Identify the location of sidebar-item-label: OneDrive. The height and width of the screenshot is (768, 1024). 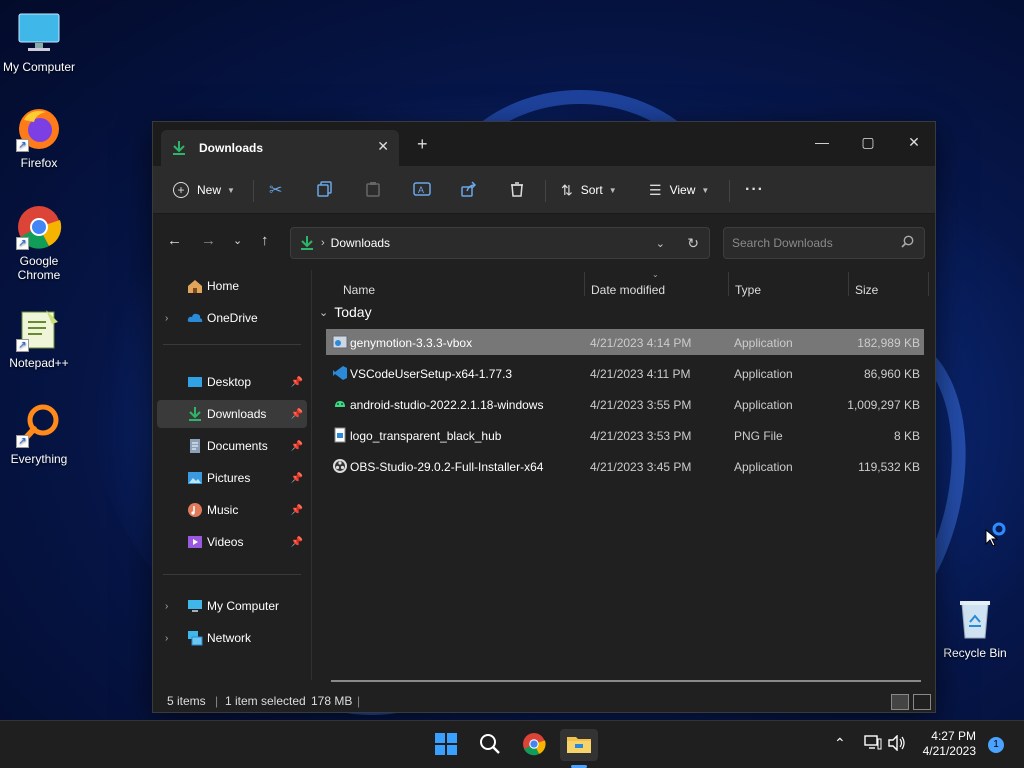
(232, 318).